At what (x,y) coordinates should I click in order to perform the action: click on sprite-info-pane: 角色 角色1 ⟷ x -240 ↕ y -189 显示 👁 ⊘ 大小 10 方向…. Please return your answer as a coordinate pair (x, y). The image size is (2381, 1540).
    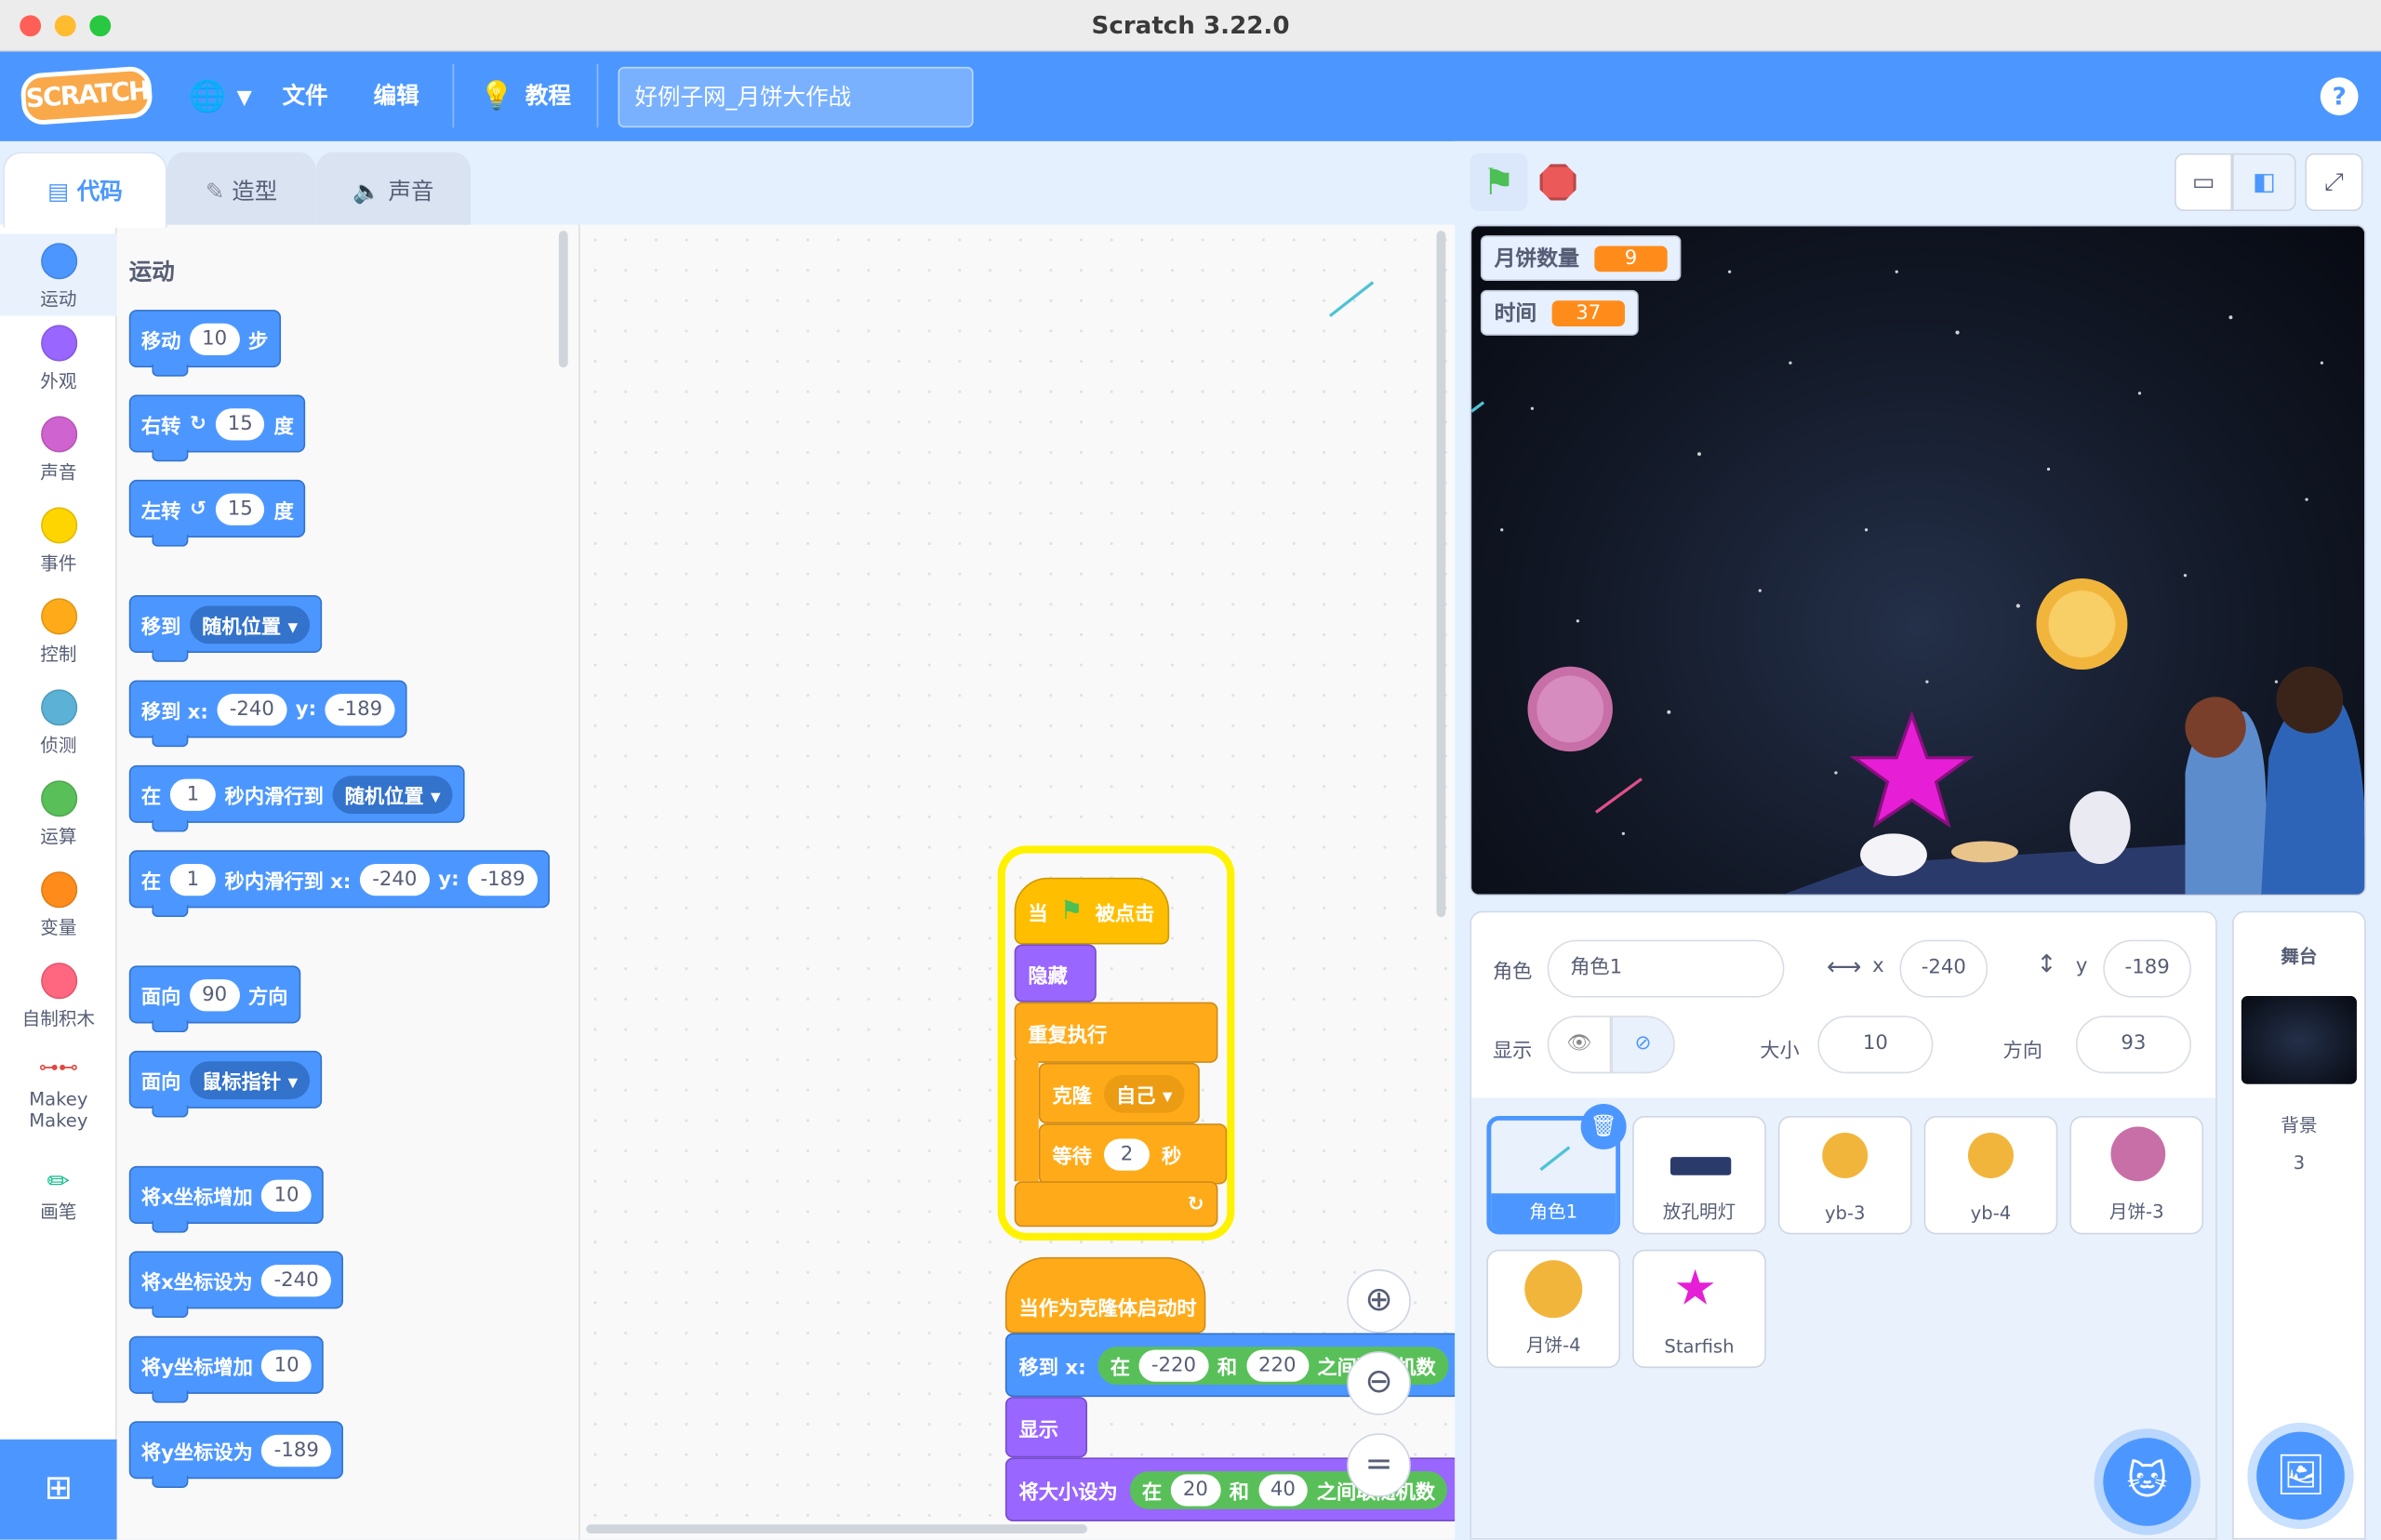
    Looking at the image, I should click on (1843, 1225).